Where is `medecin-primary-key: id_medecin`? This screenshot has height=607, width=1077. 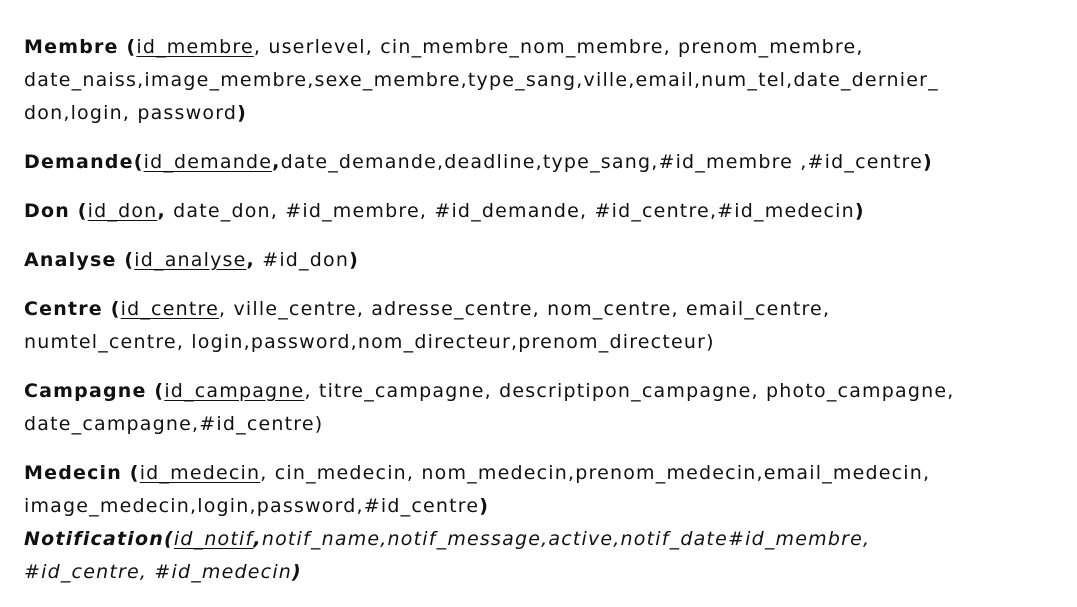 medecin-primary-key: id_medecin is located at coordinates (200, 473).